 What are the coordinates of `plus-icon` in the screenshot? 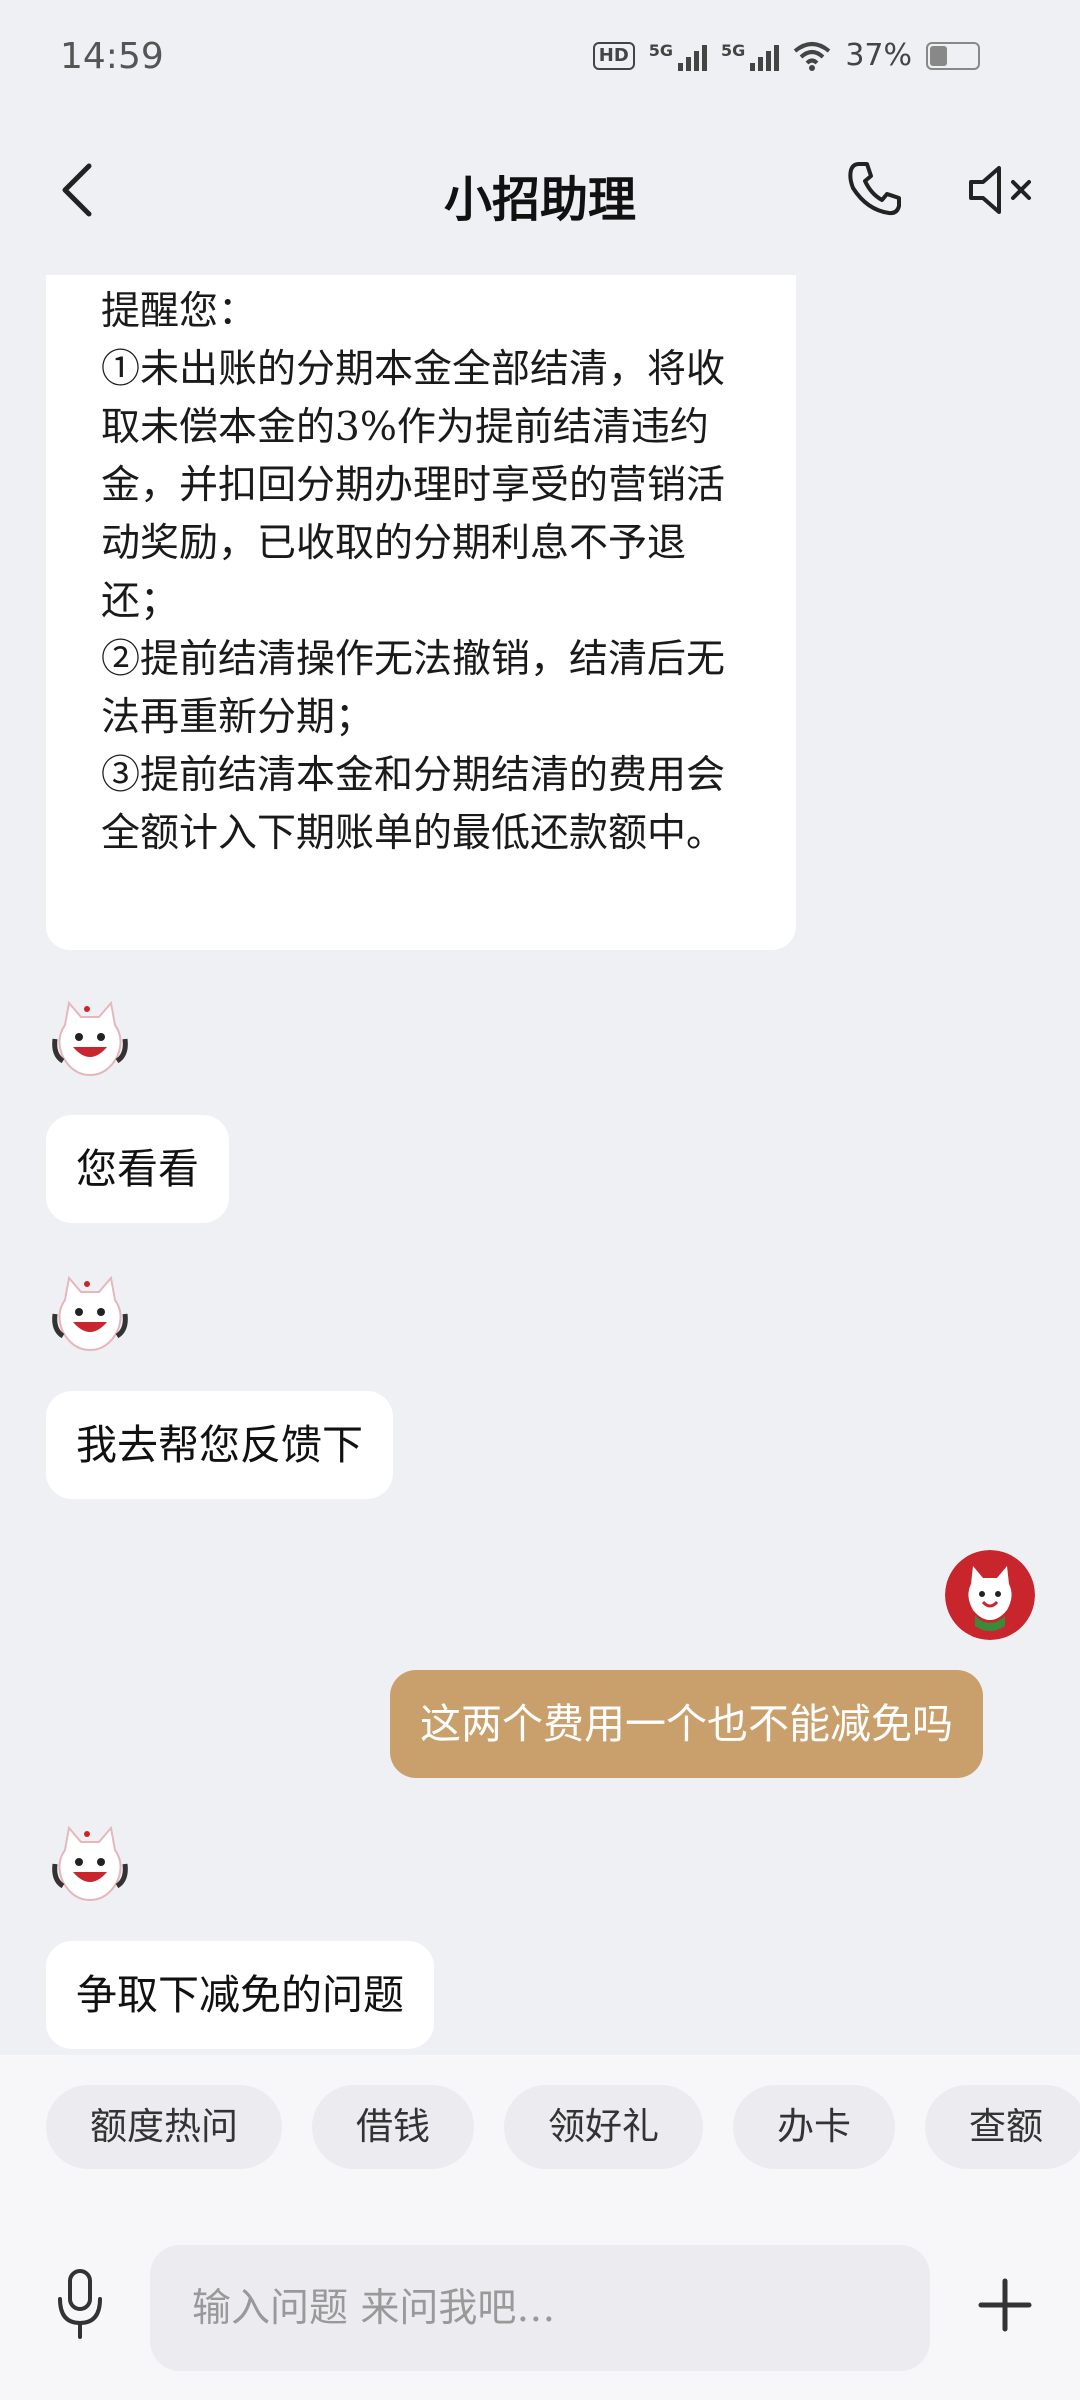 It's located at (1005, 2305).